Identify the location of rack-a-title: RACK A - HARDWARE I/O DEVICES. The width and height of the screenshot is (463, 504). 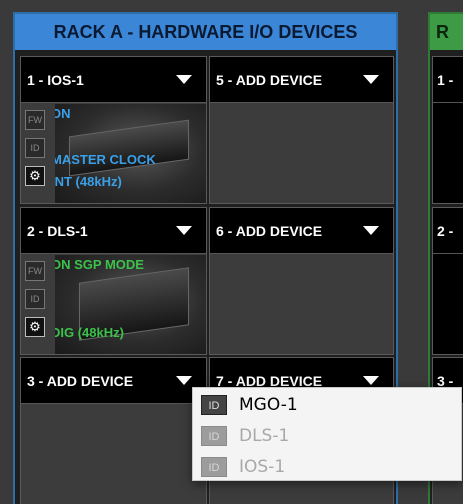
(205, 32).